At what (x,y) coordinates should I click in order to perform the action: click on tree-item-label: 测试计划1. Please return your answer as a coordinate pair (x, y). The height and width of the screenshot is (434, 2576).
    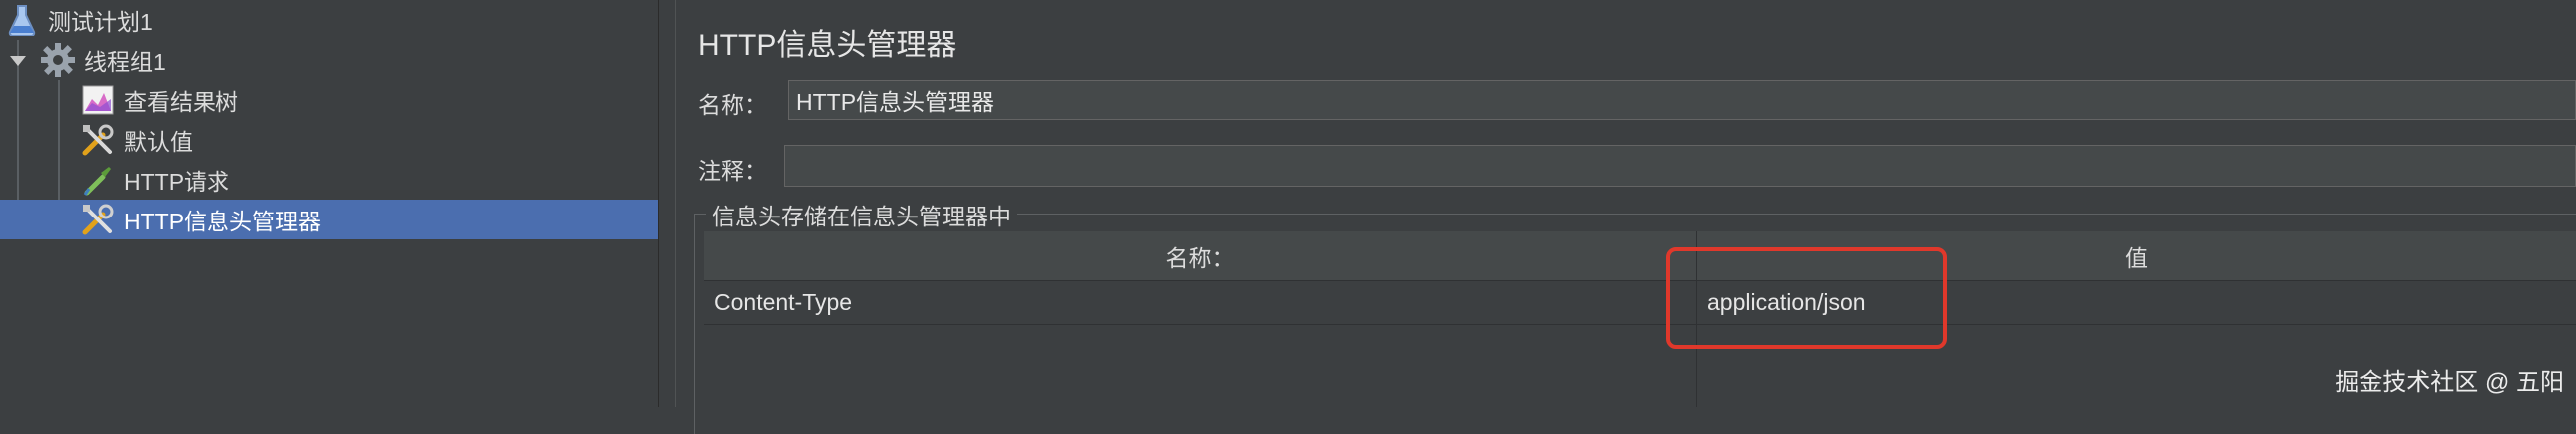
    Looking at the image, I should click on (100, 22).